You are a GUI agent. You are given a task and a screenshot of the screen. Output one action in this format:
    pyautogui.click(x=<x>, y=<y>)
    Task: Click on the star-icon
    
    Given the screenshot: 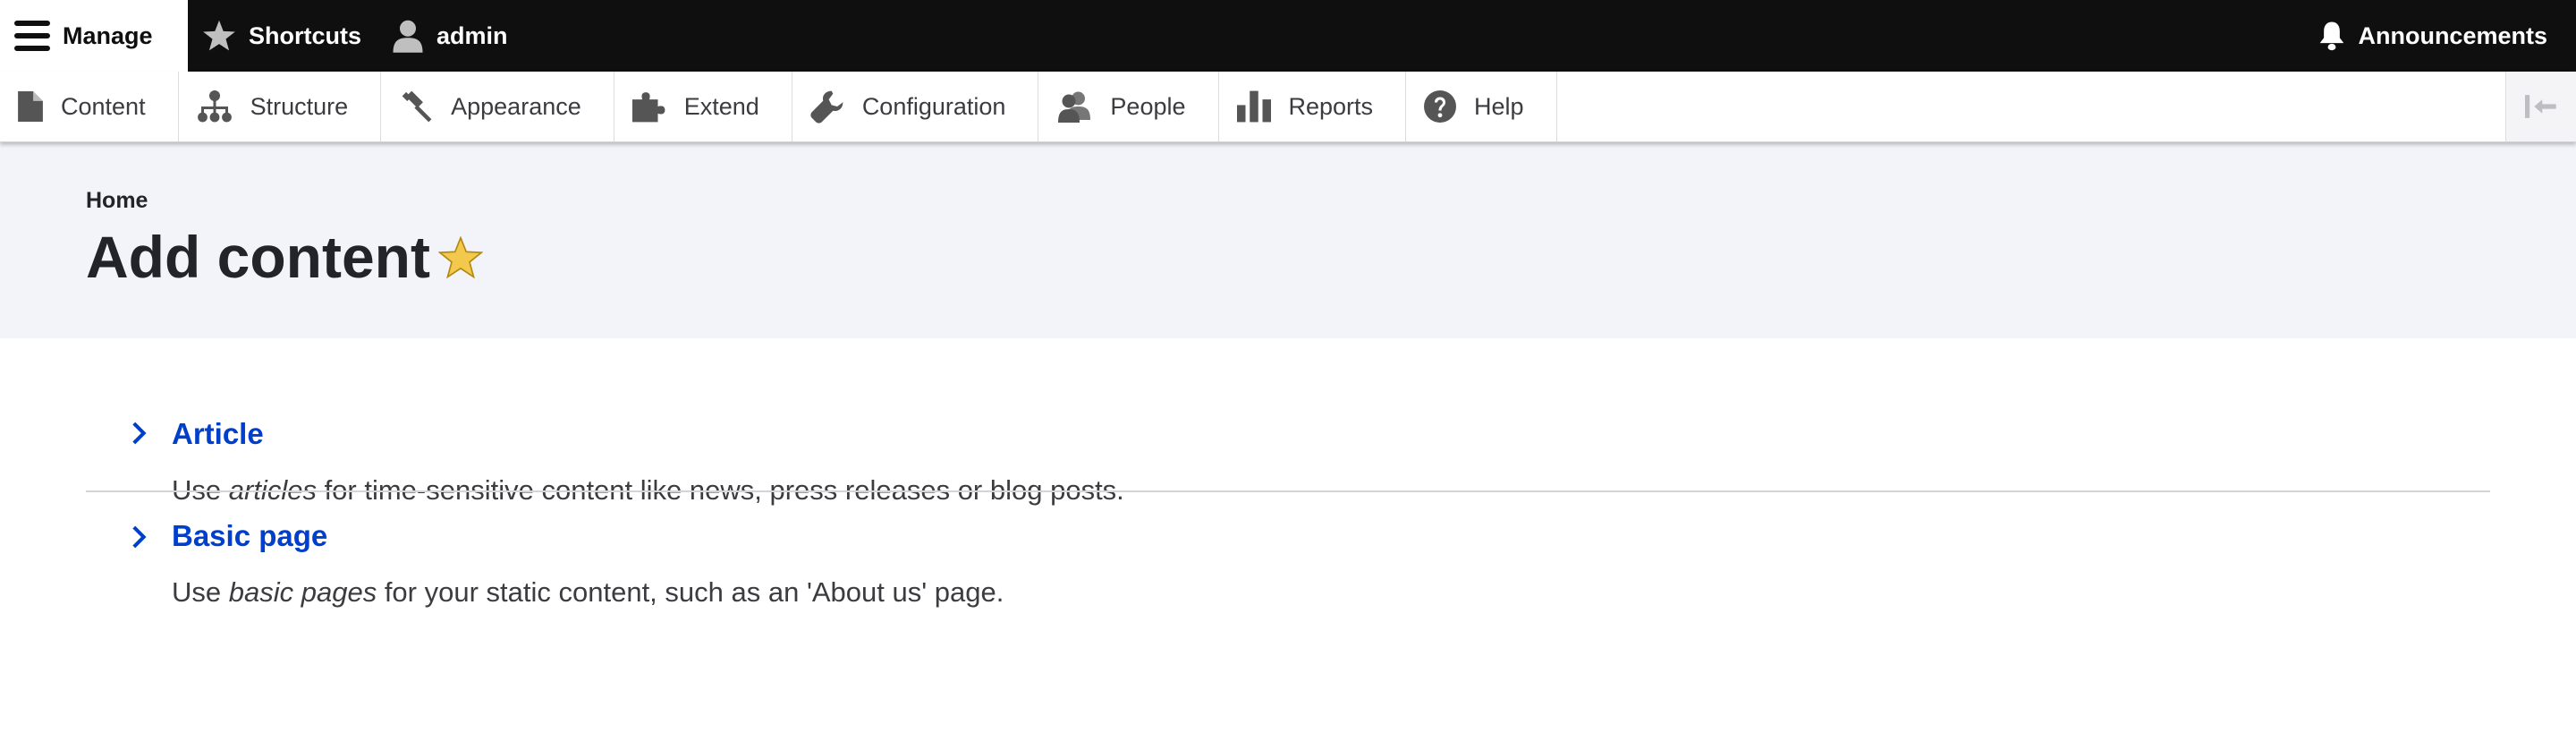 What is the action you would take?
    pyautogui.click(x=219, y=36)
    